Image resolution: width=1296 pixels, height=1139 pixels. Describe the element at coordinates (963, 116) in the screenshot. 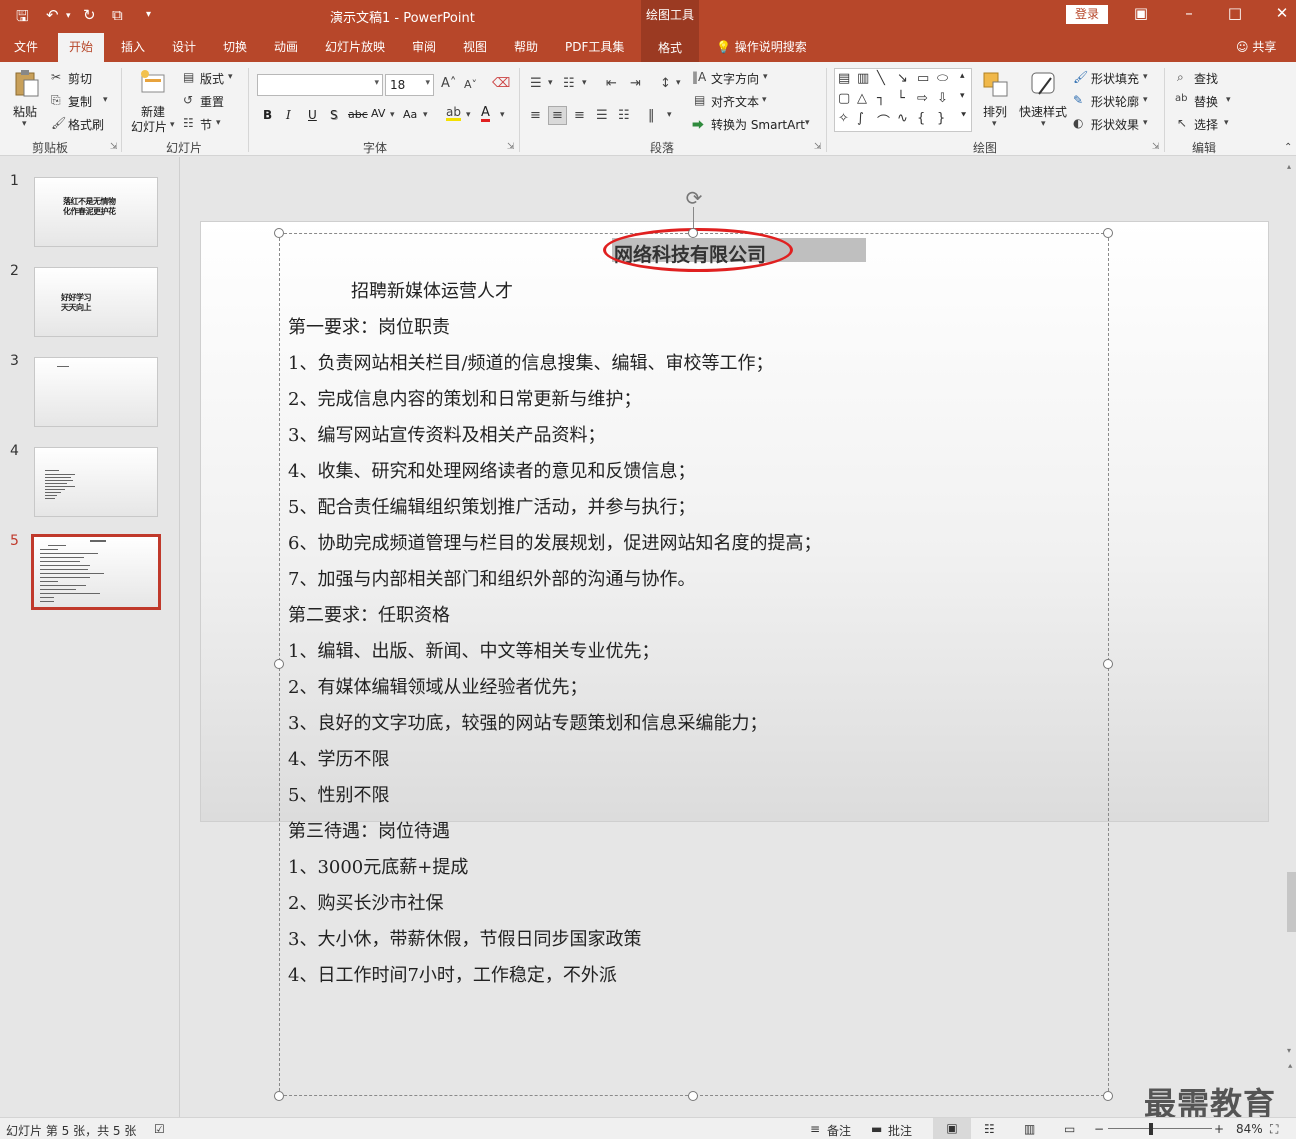

I see `gallery-more-icon: ⯆` at that location.